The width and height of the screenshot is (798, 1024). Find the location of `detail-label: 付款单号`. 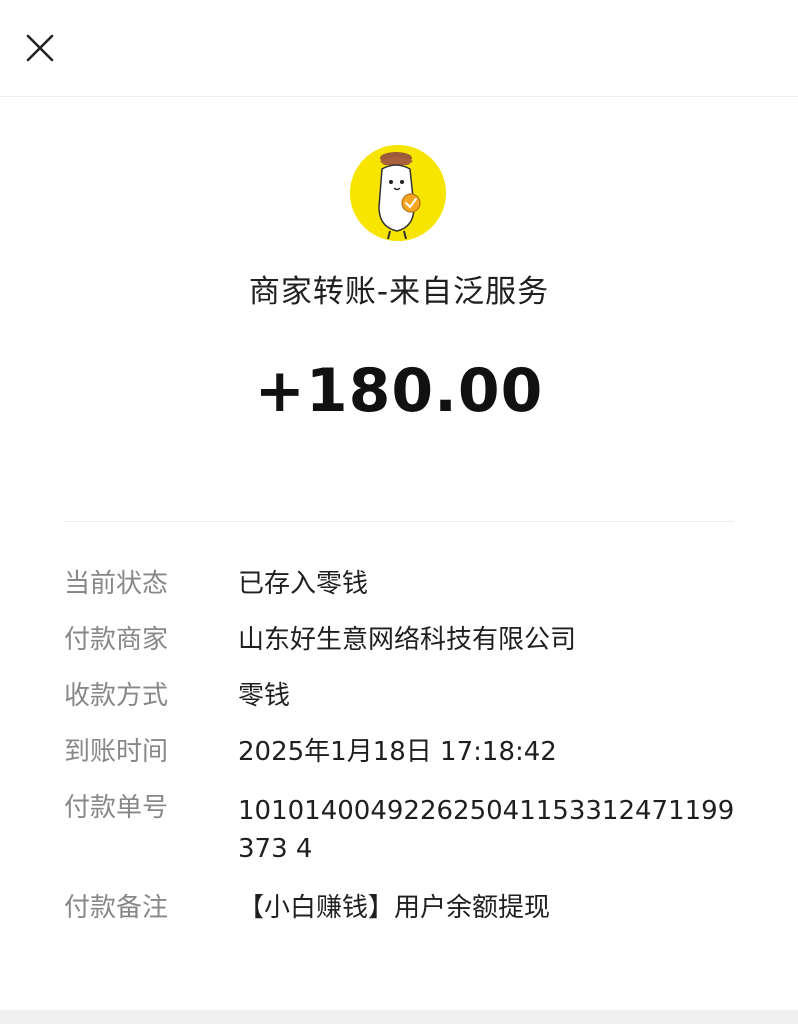

detail-label: 付款单号 is located at coordinates (116, 808).